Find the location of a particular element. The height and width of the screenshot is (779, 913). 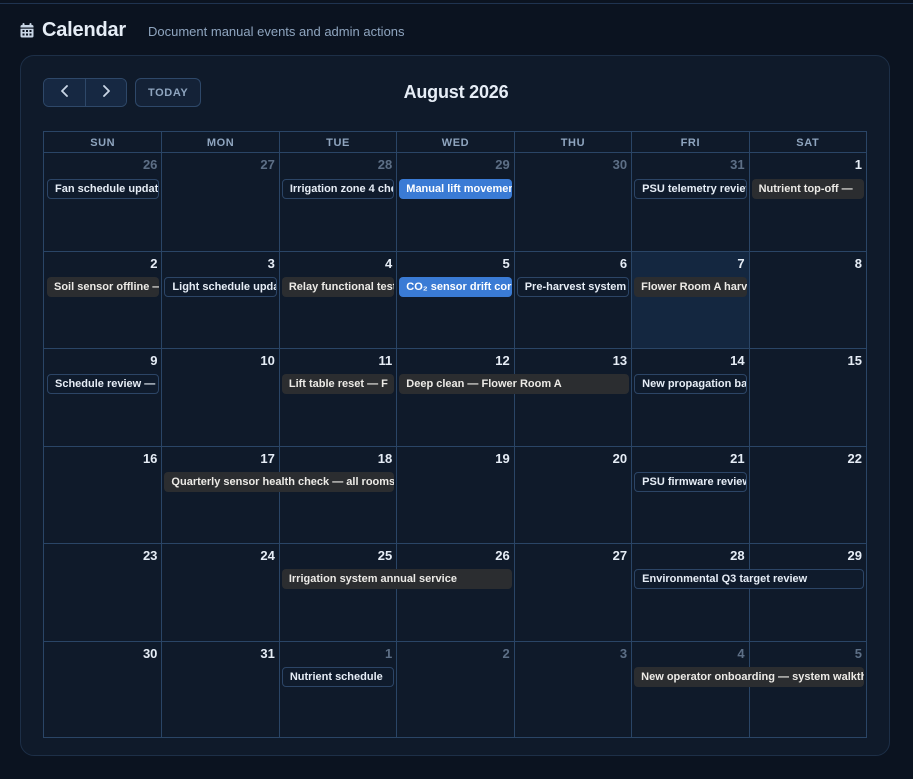

calendar-event: Flower Room A harvest is located at coordinates (690, 286).